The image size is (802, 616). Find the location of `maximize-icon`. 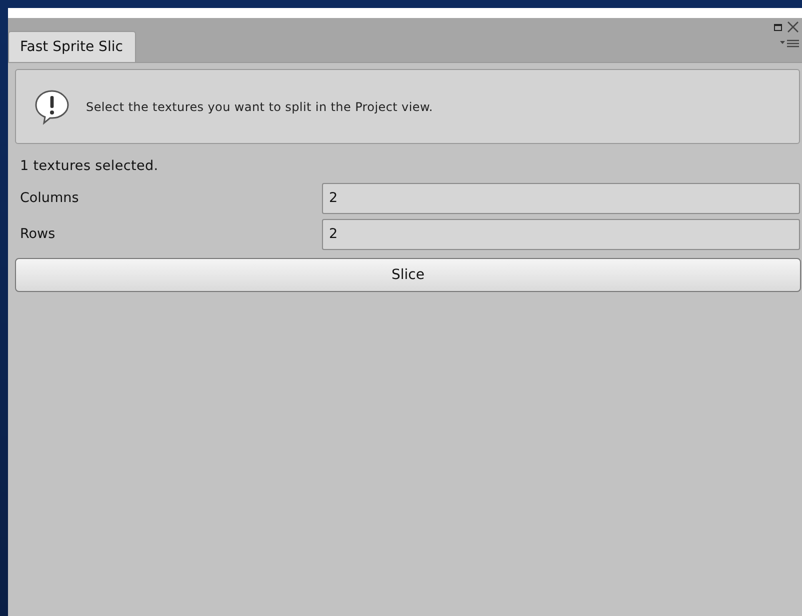

maximize-icon is located at coordinates (778, 27).